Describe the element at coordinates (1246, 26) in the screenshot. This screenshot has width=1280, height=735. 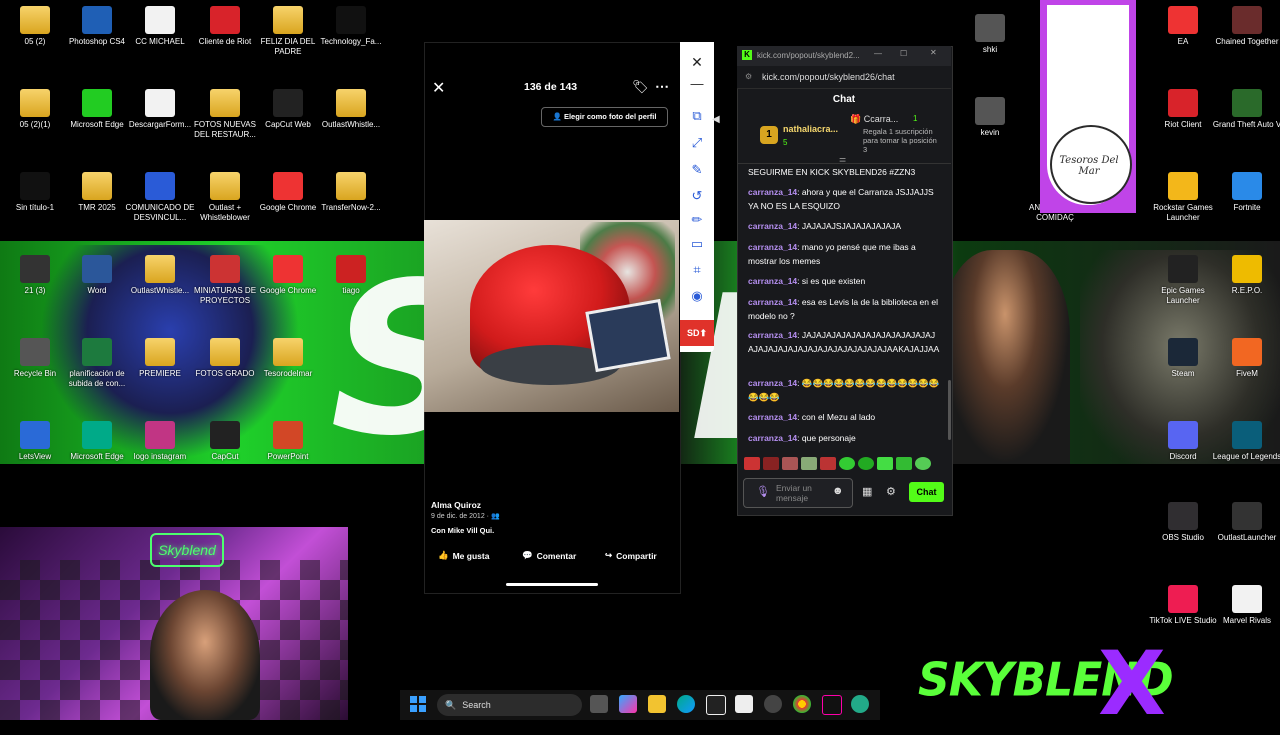
I see `desktop-icon: Chained Together` at that location.